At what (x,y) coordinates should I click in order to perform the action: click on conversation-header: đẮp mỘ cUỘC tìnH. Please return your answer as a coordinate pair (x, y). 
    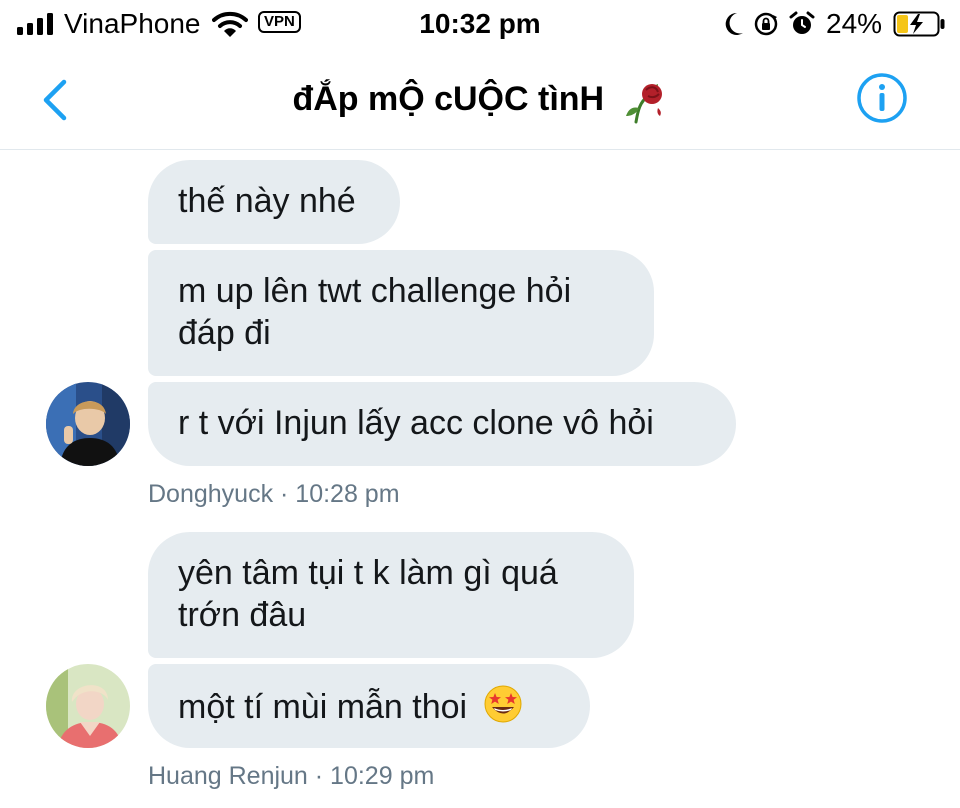
    Looking at the image, I should click on (480, 100).